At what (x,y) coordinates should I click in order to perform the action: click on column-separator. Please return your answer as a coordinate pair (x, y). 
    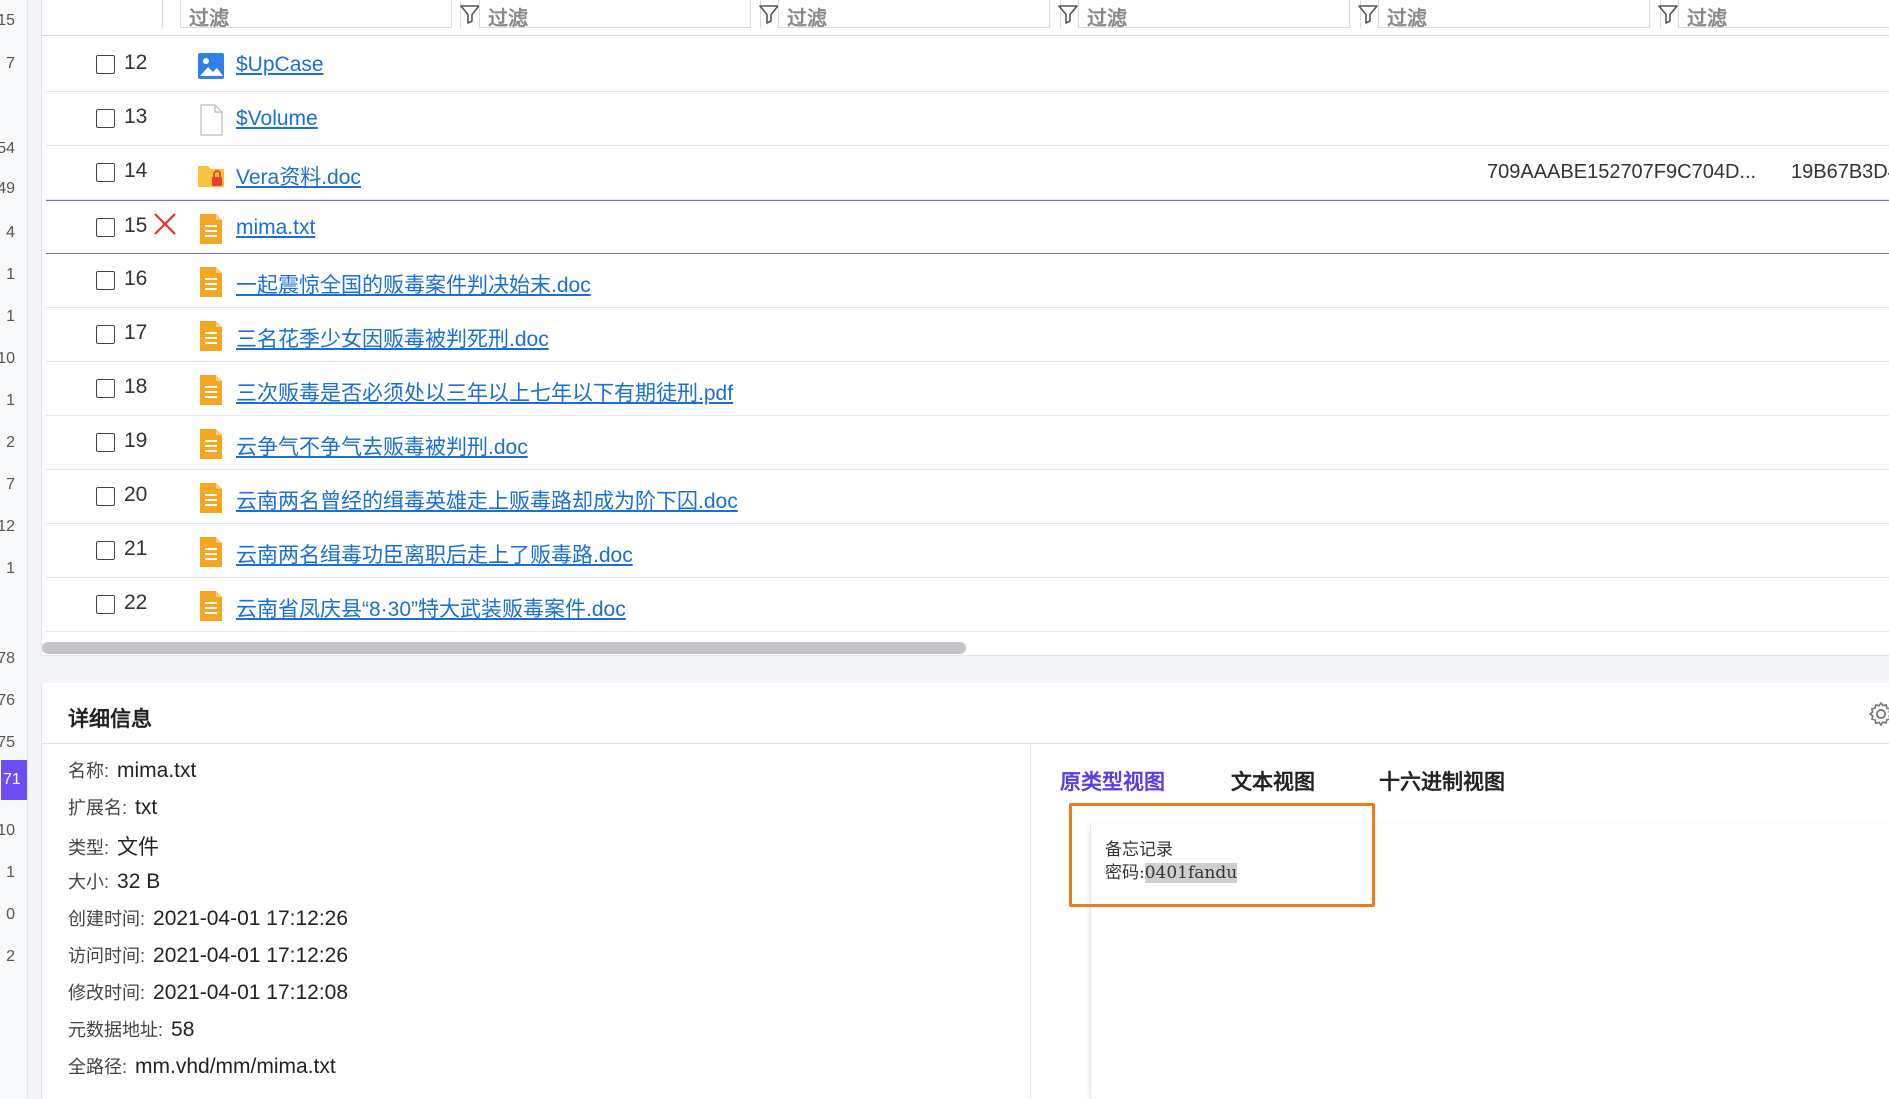
    Looking at the image, I should click on (162, 14).